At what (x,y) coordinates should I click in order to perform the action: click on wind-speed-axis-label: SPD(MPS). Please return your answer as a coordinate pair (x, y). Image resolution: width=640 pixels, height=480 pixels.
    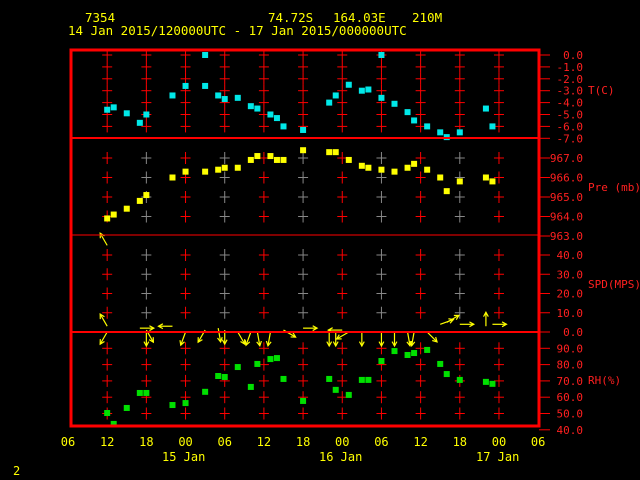
    Looking at the image, I should click on (614, 284).